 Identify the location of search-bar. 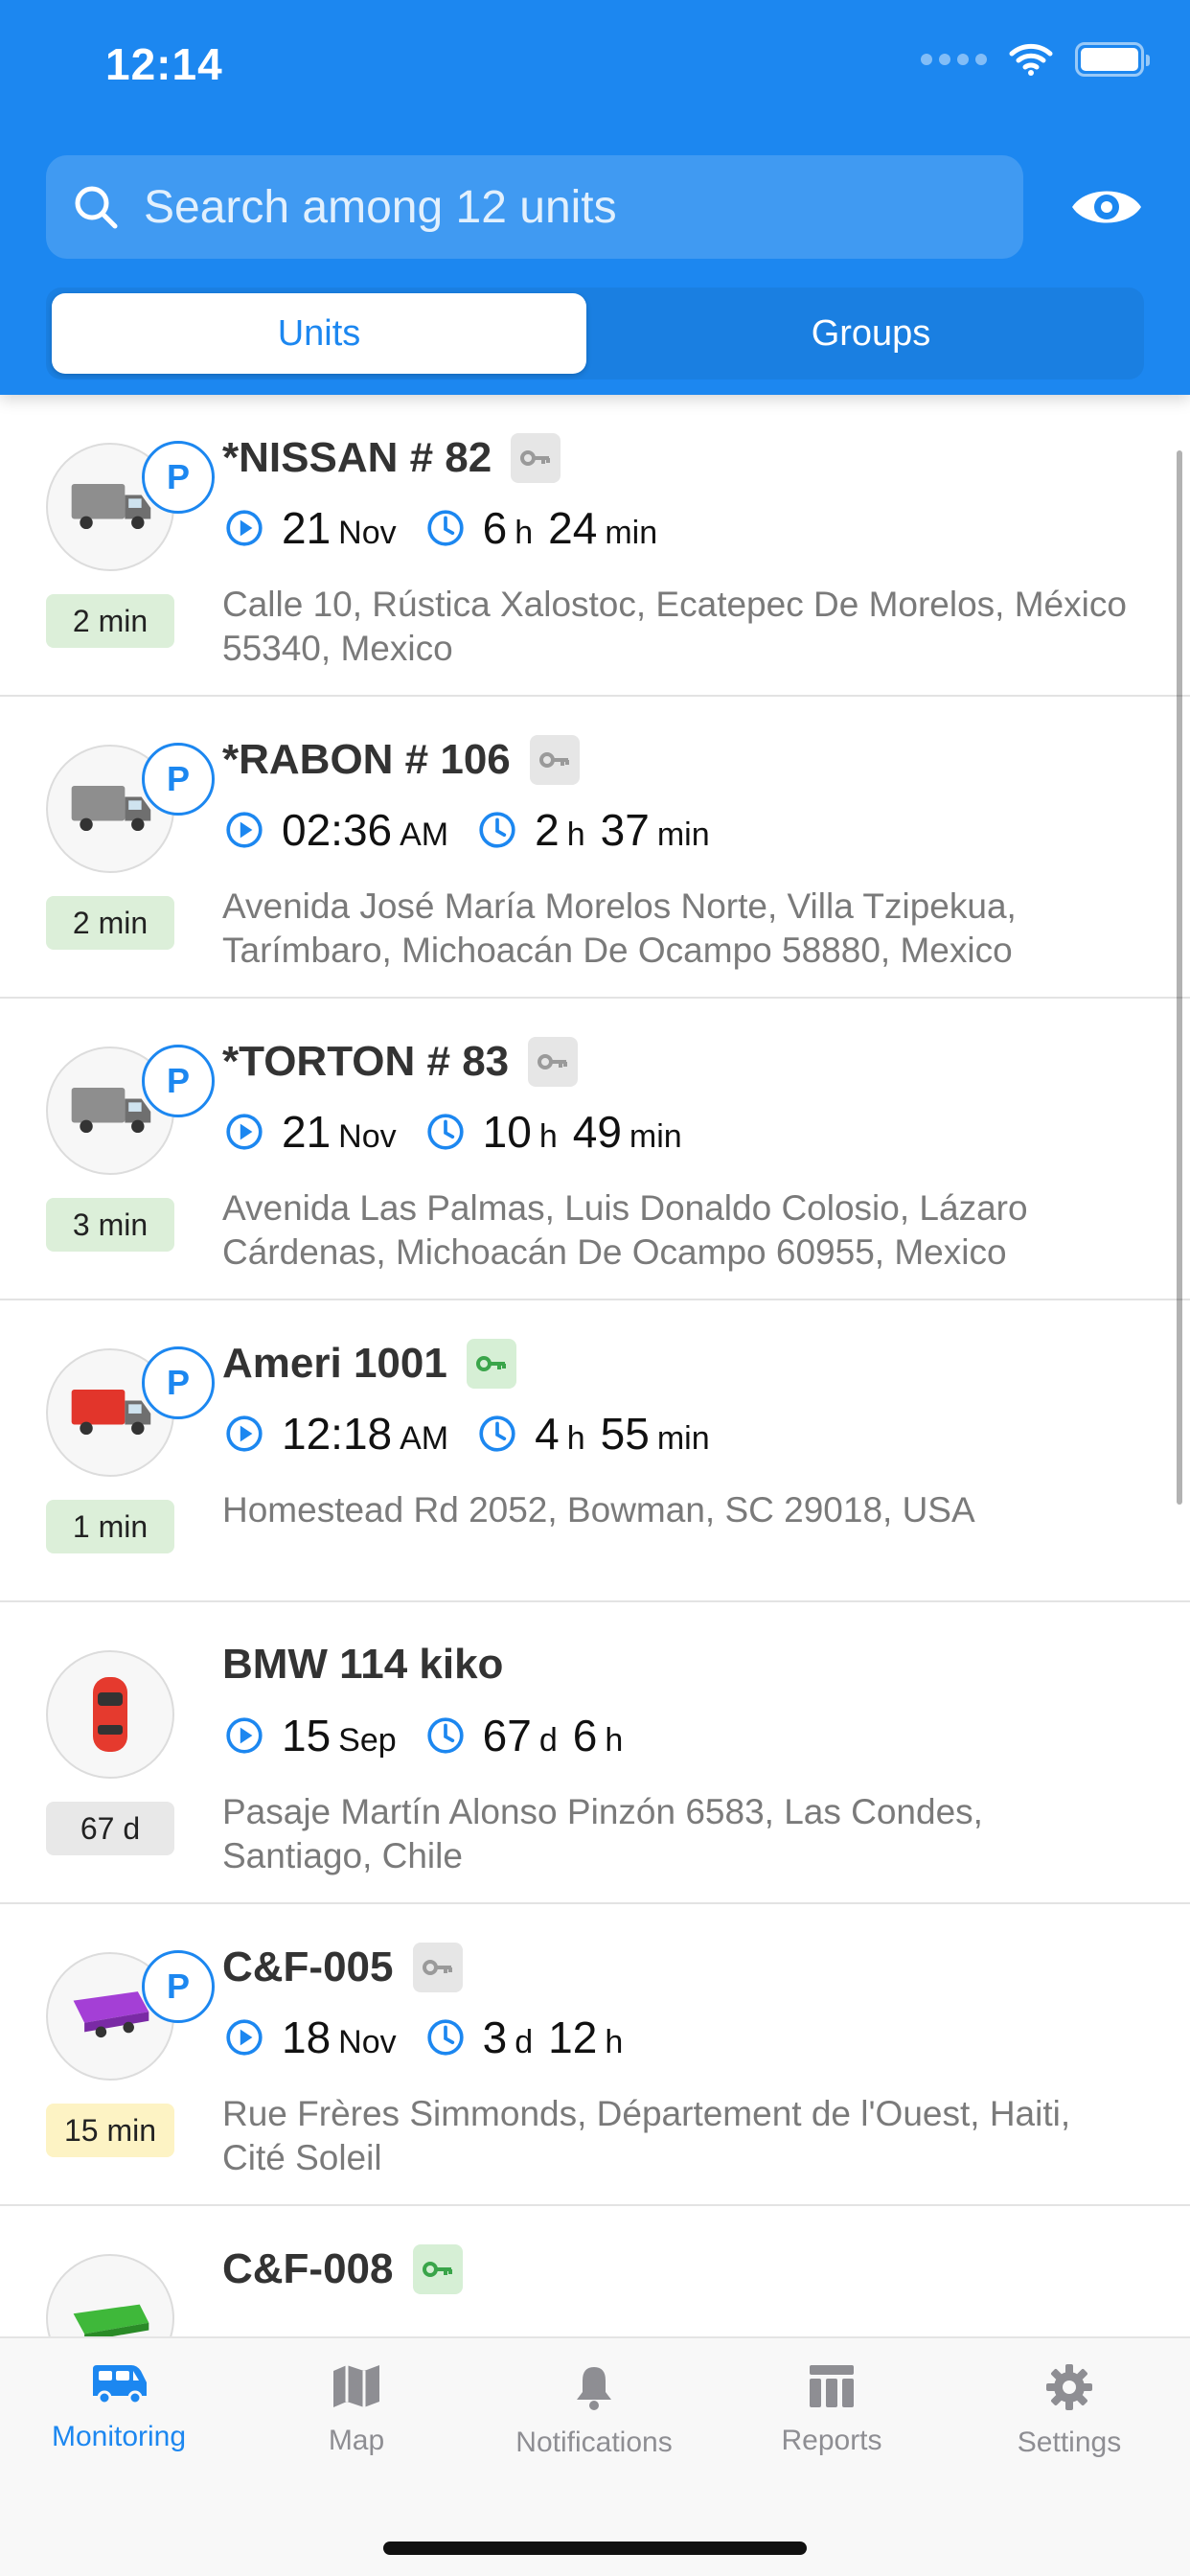
(534, 207).